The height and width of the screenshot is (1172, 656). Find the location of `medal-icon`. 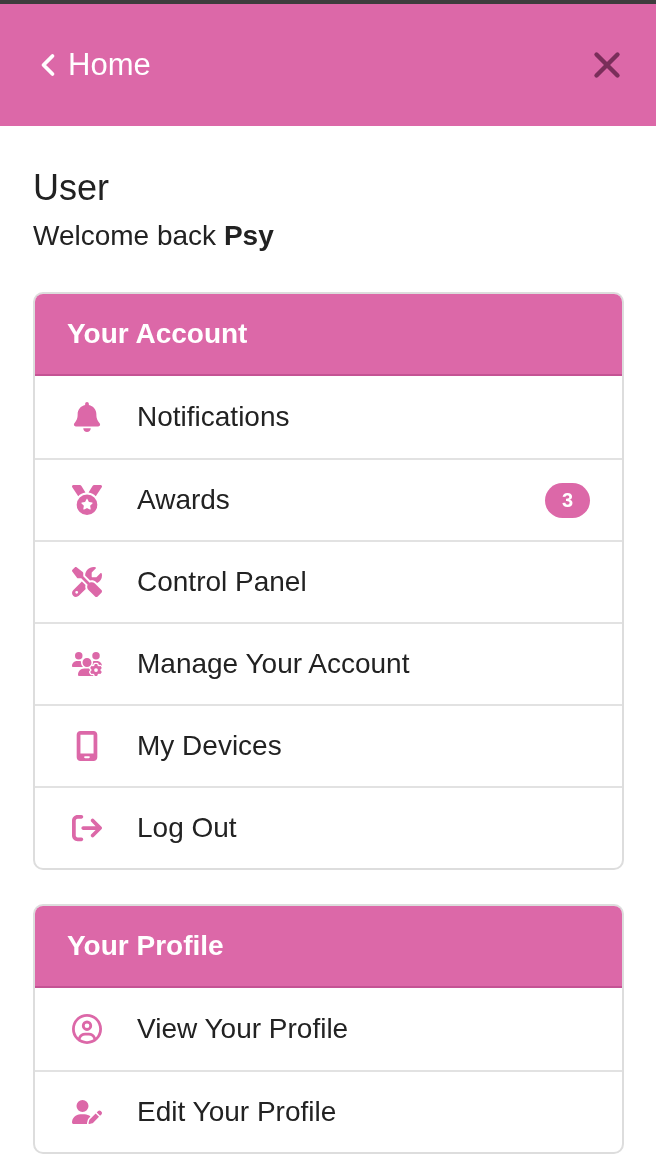

medal-icon is located at coordinates (87, 500).